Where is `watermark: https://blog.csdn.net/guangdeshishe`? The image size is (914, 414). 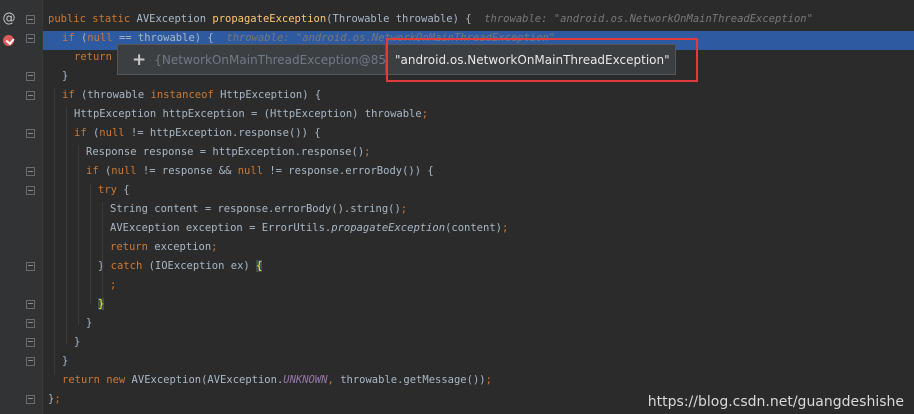 watermark: https://blog.csdn.net/guangdeshishe is located at coordinates (775, 402).